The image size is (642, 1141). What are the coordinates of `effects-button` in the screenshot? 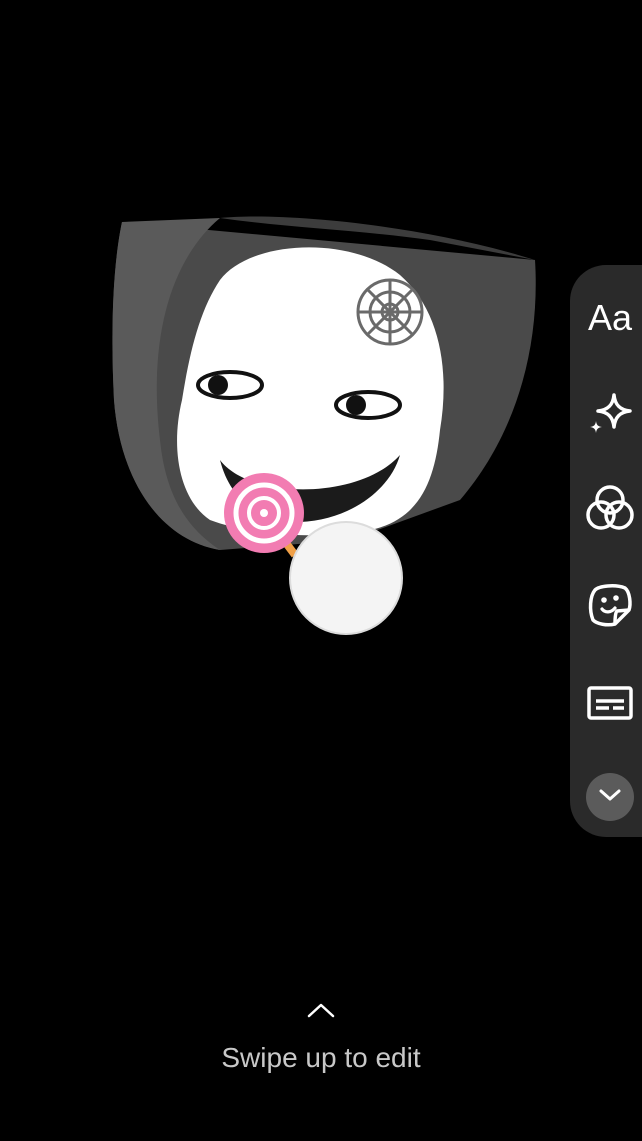 It's located at (610, 413).